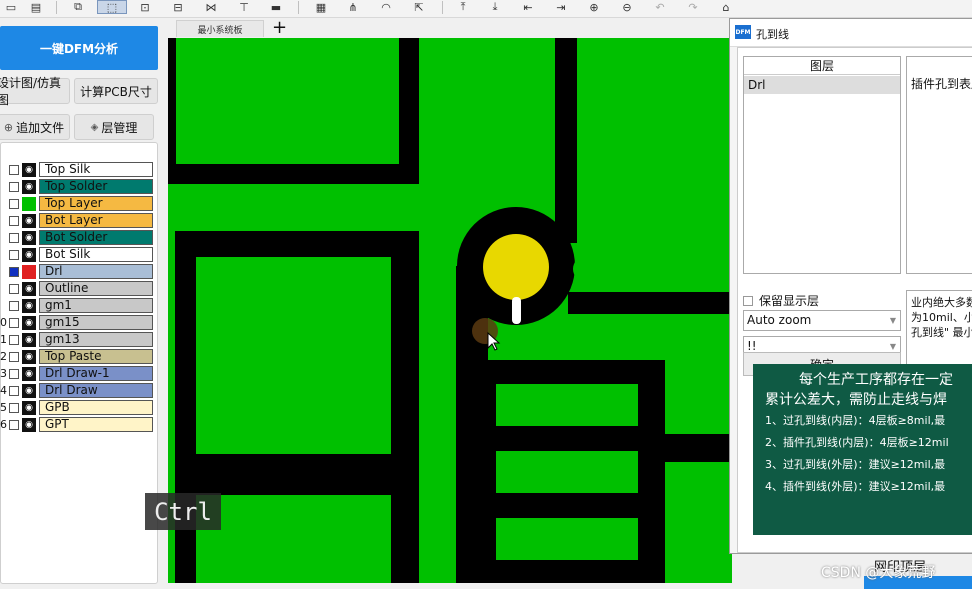  What do you see at coordinates (56, 7) in the screenshot?
I see `toolbar-separator` at bounding box center [56, 7].